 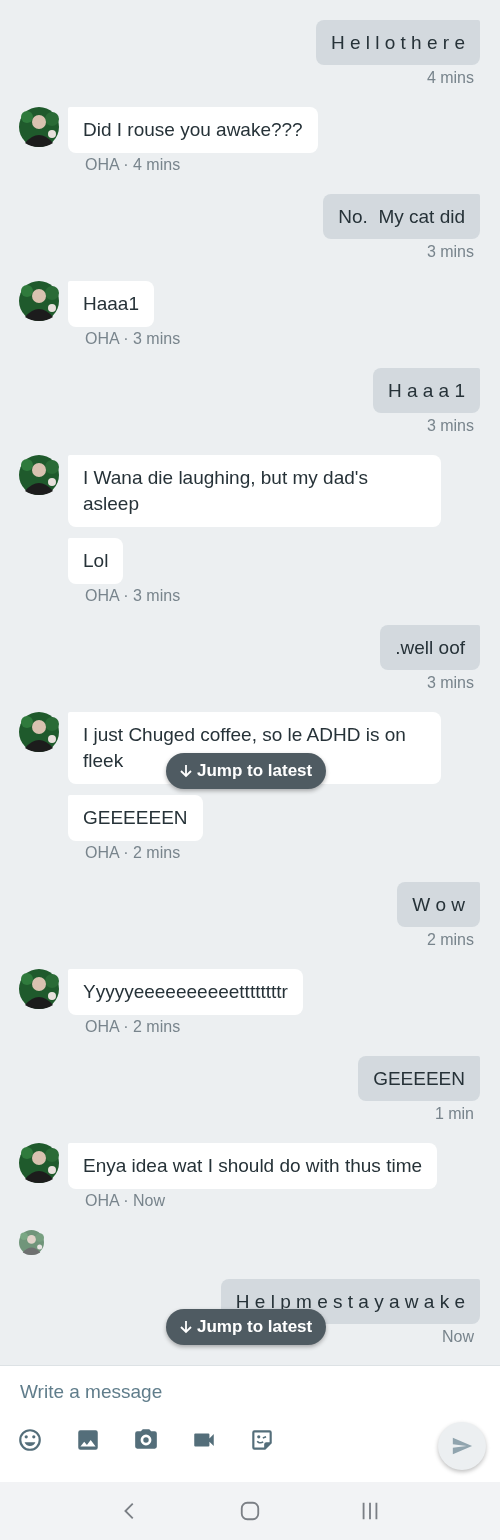 I want to click on send-icon, so click(x=462, y=1446).